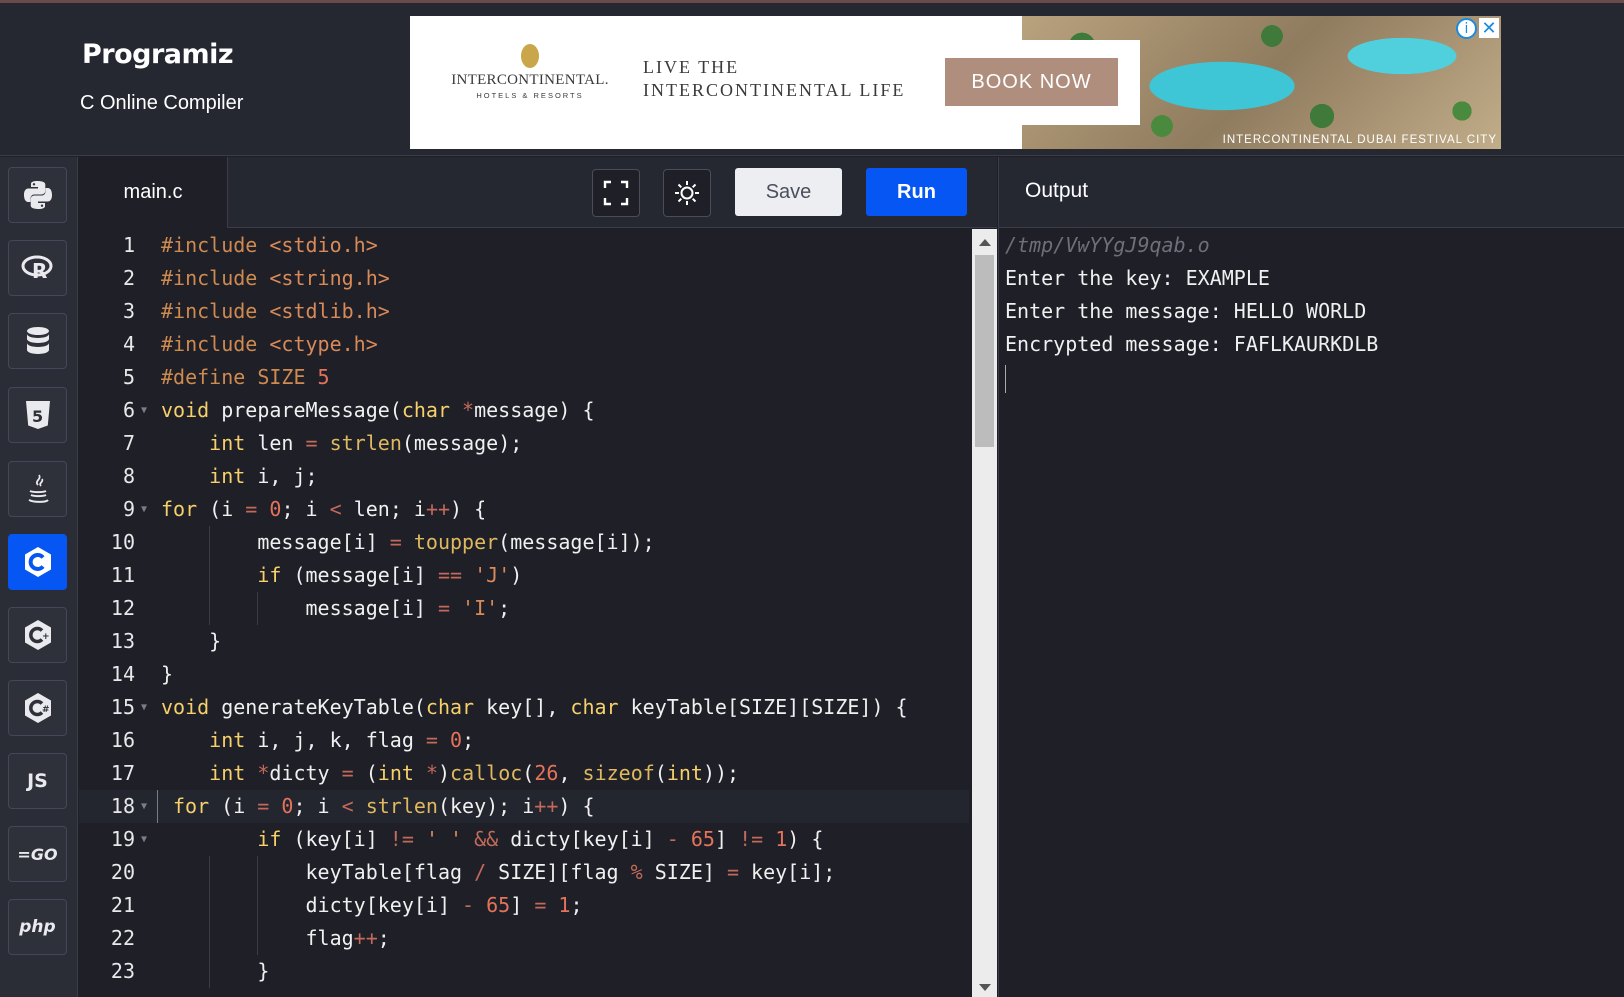 This screenshot has height=997, width=1624. What do you see at coordinates (122, 674) in the screenshot?
I see `line-number: 14` at bounding box center [122, 674].